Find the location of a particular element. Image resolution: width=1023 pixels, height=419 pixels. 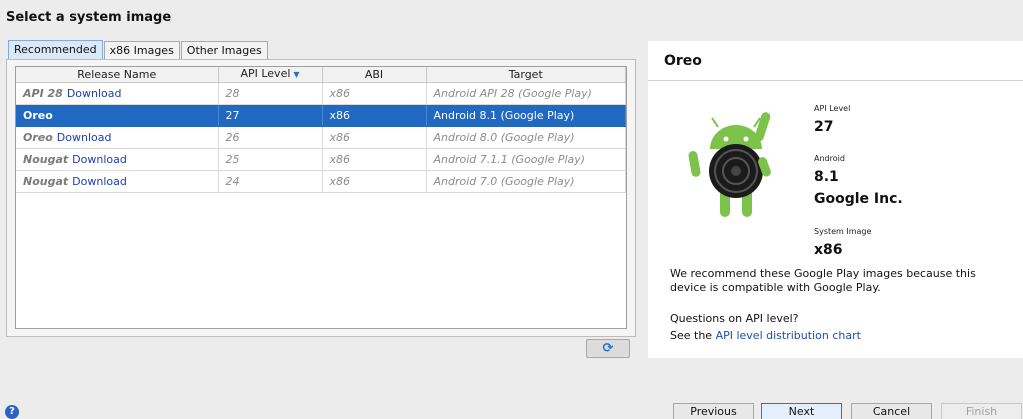

column-header-api-level: API Level ▼ is located at coordinates (270, 75).